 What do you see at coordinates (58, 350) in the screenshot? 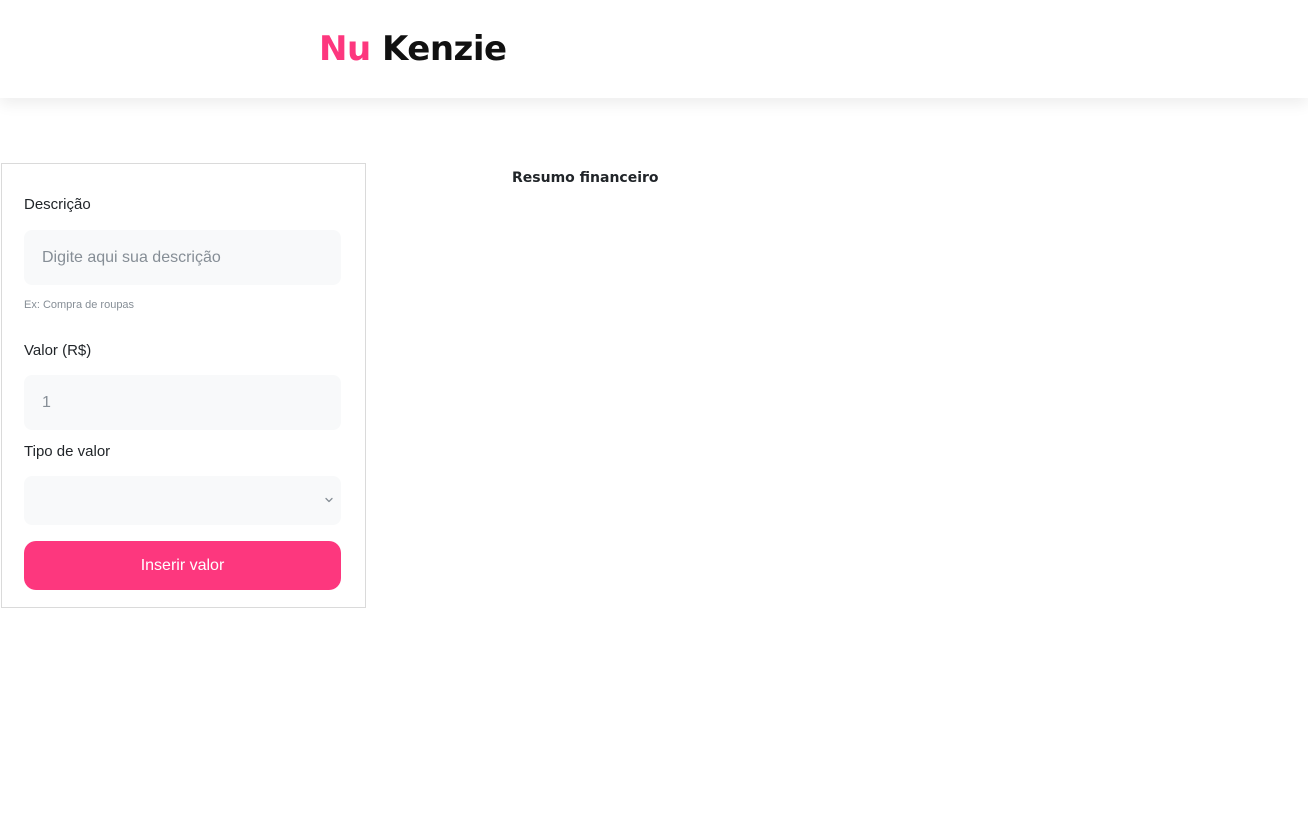
I see `value-label: Valor (R$)` at bounding box center [58, 350].